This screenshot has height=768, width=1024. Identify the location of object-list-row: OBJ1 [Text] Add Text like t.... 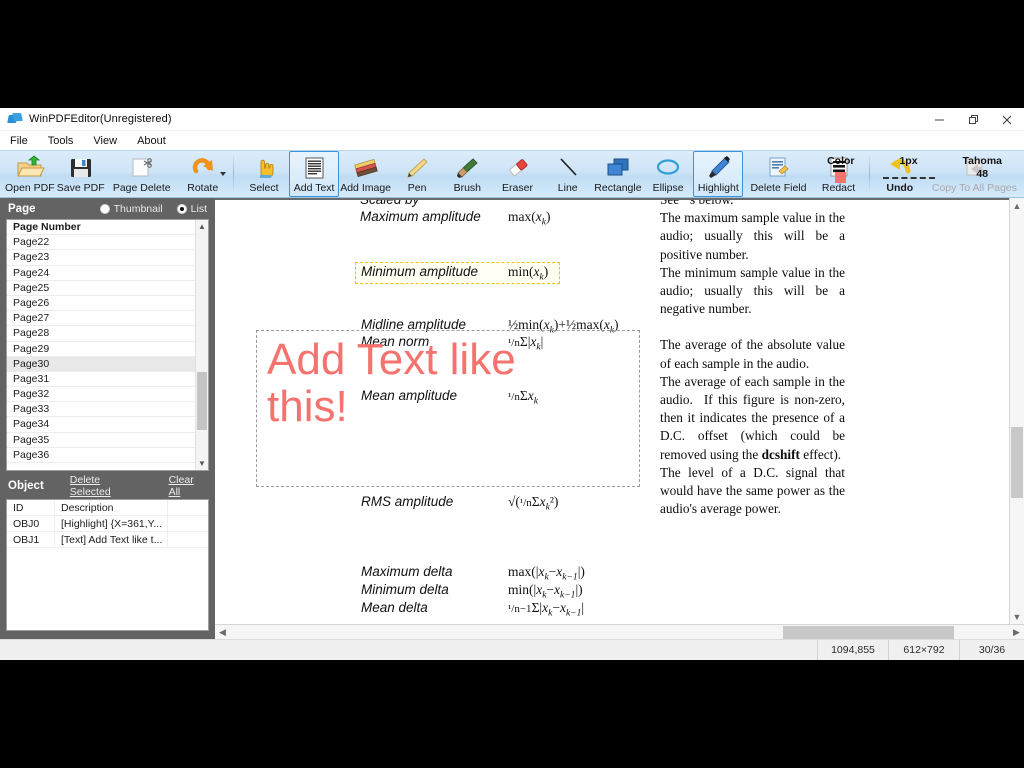
(107, 540).